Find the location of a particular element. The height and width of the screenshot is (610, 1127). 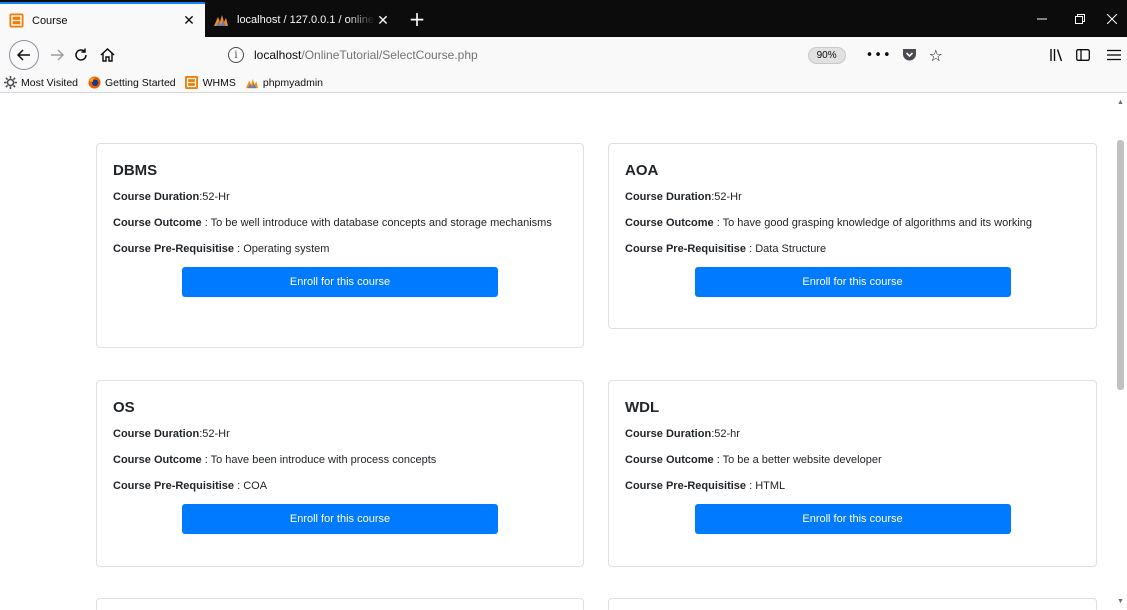

scroll-down-arrow-icon: ▼ is located at coordinates (1120, 601).